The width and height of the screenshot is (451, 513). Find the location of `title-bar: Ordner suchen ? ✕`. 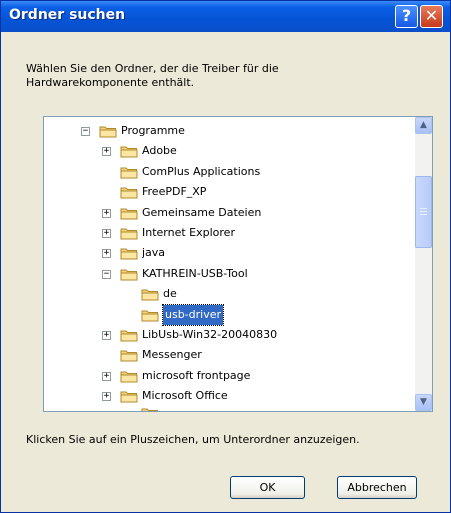

title-bar: Ordner suchen ? ✕ is located at coordinates (225, 16).